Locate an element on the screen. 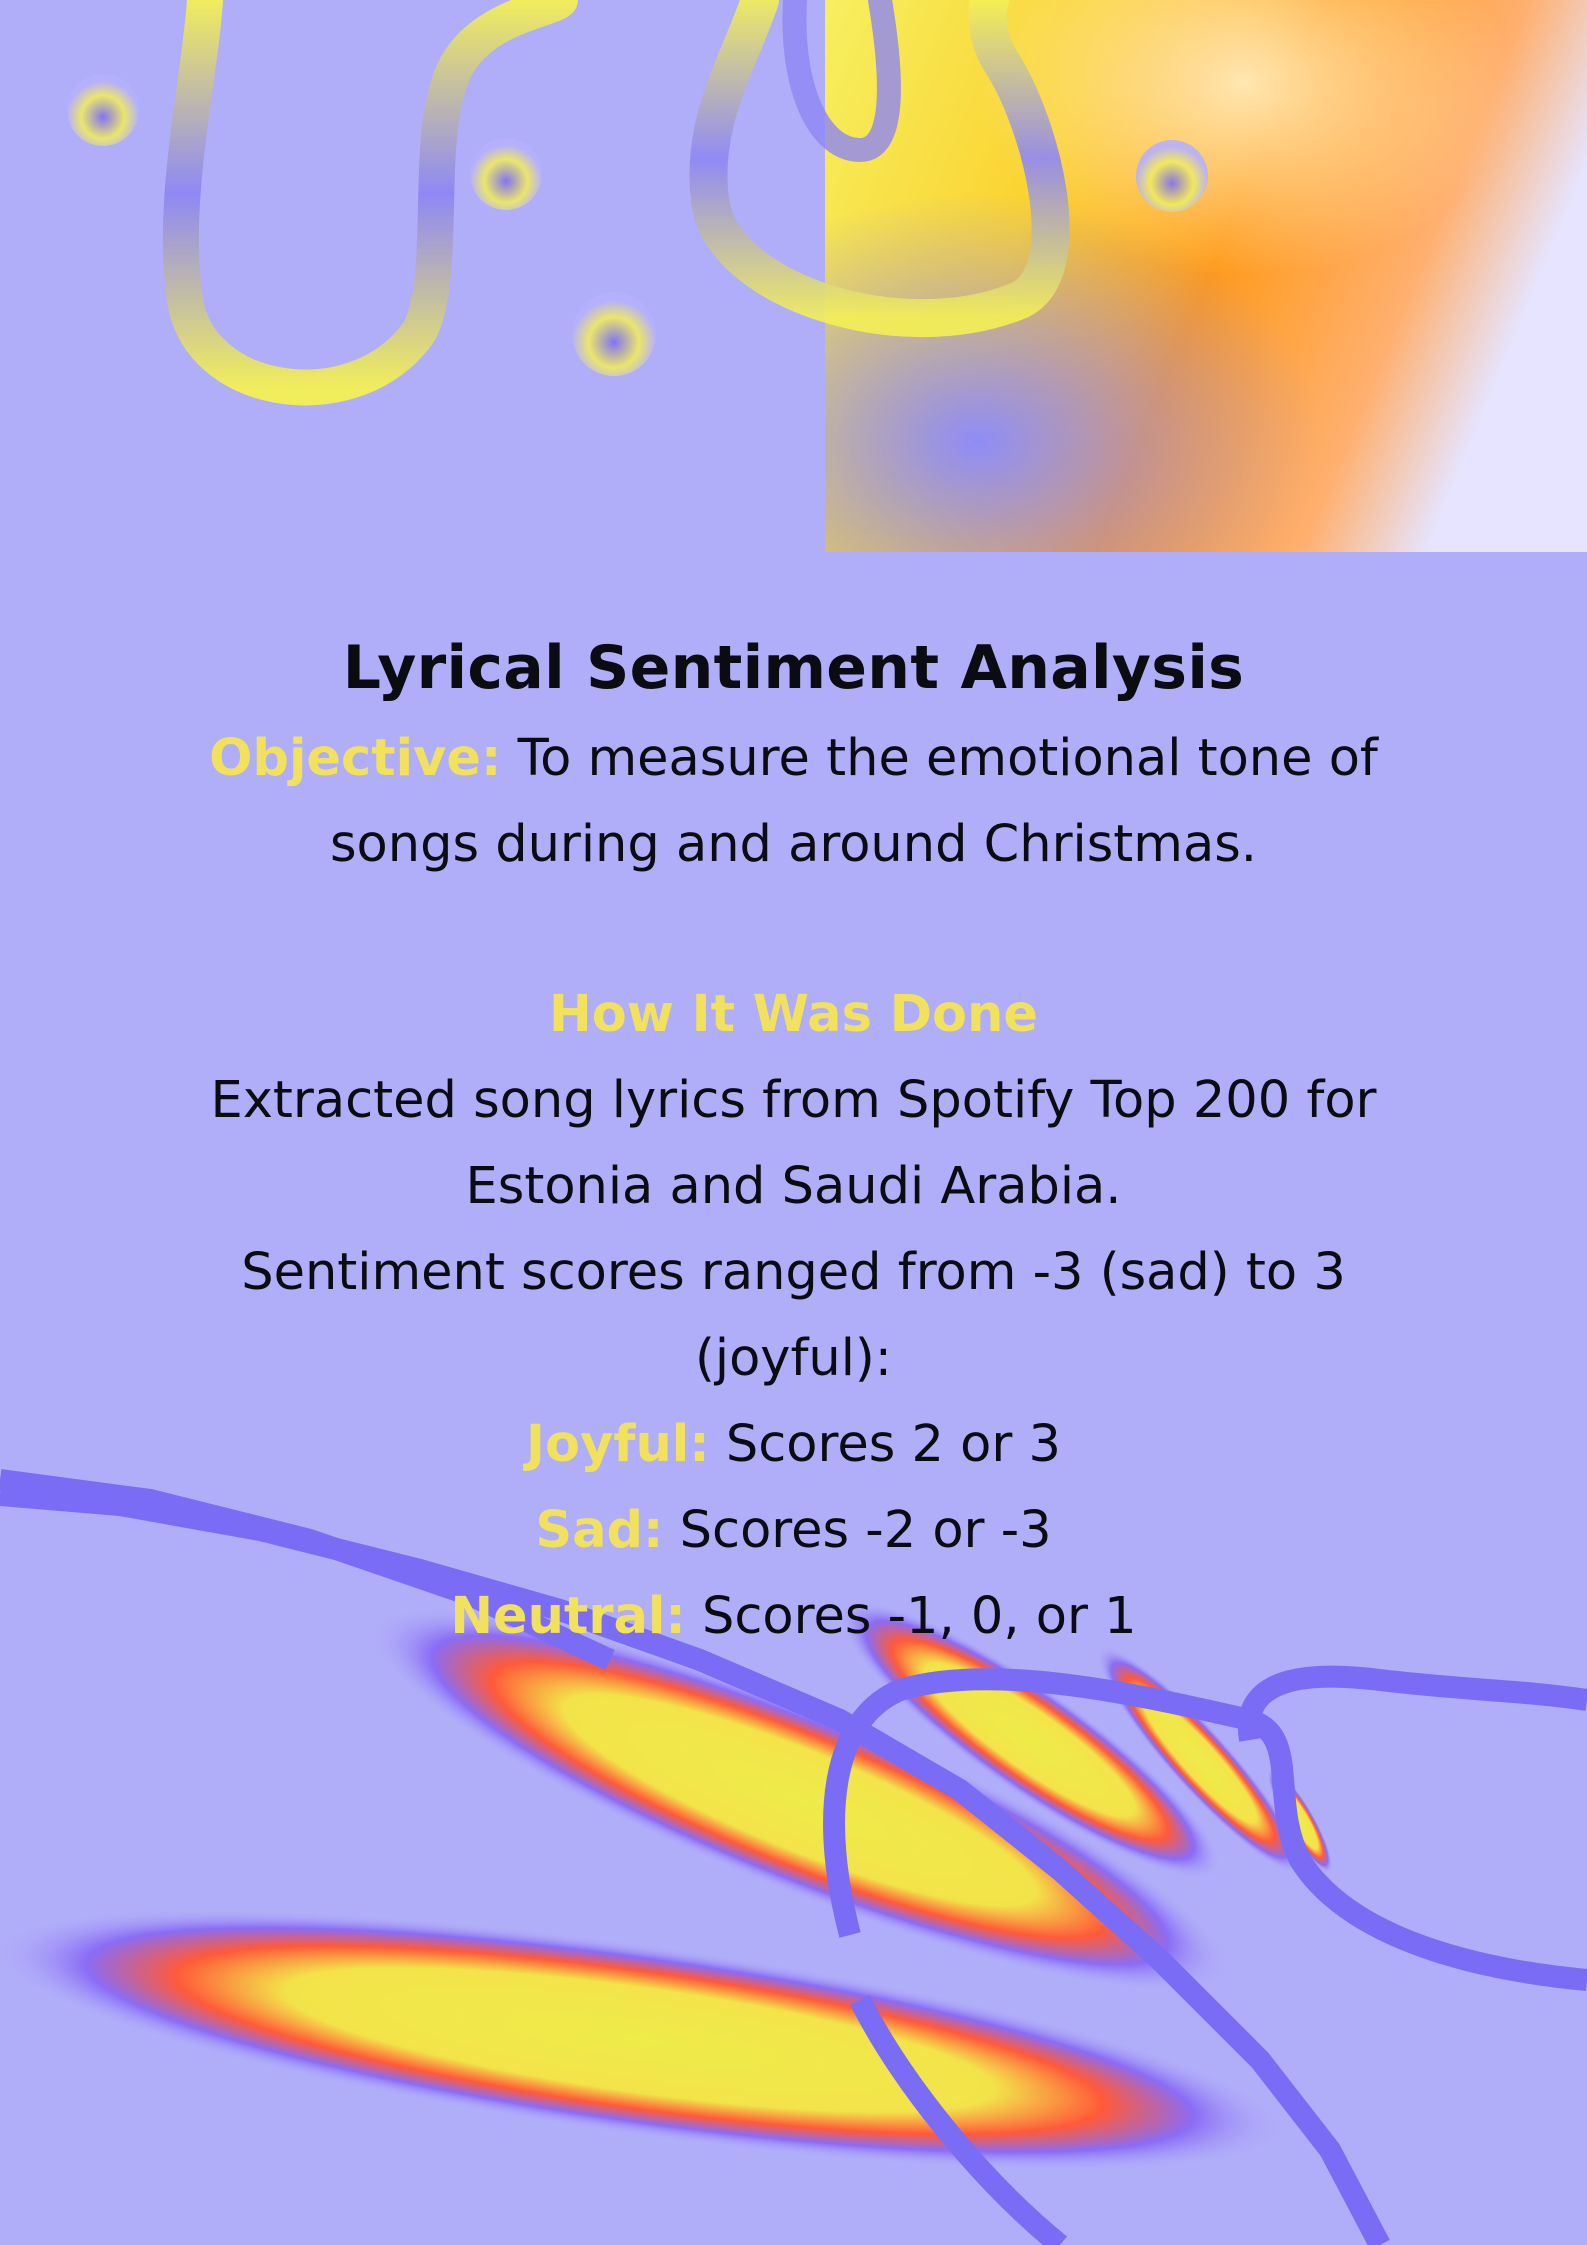 Image resolution: width=1587 pixels, height=2245 pixels. category-joyful: Joyful: Scores 2 or 3 is located at coordinates (793, 1445).